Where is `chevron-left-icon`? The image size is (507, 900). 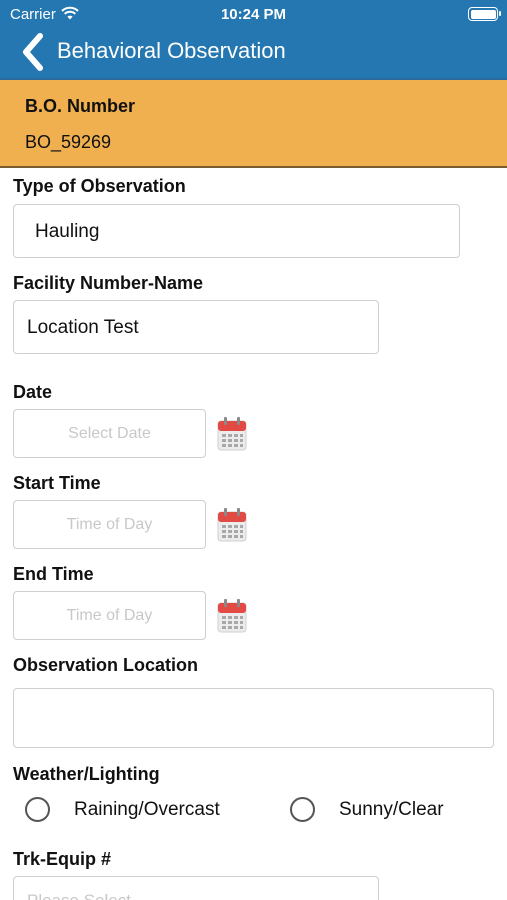 chevron-left-icon is located at coordinates (33, 52).